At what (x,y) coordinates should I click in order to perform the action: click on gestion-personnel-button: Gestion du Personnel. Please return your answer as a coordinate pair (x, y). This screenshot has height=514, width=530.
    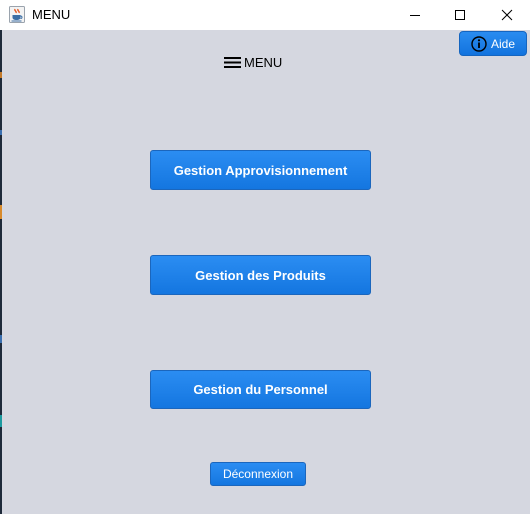
    Looking at the image, I should click on (260, 389).